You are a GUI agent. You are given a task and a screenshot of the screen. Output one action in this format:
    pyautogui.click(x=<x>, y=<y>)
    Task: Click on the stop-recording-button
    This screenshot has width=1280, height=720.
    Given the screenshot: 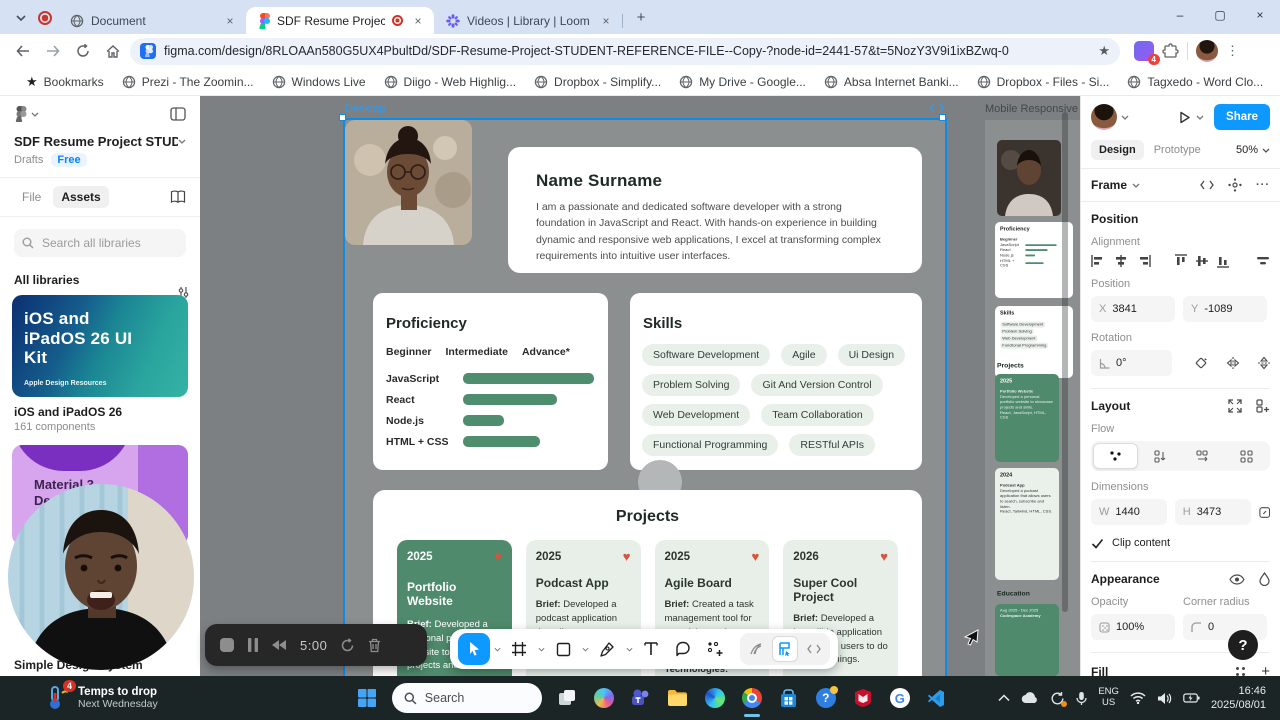 What is the action you would take?
    pyautogui.click(x=227, y=645)
    